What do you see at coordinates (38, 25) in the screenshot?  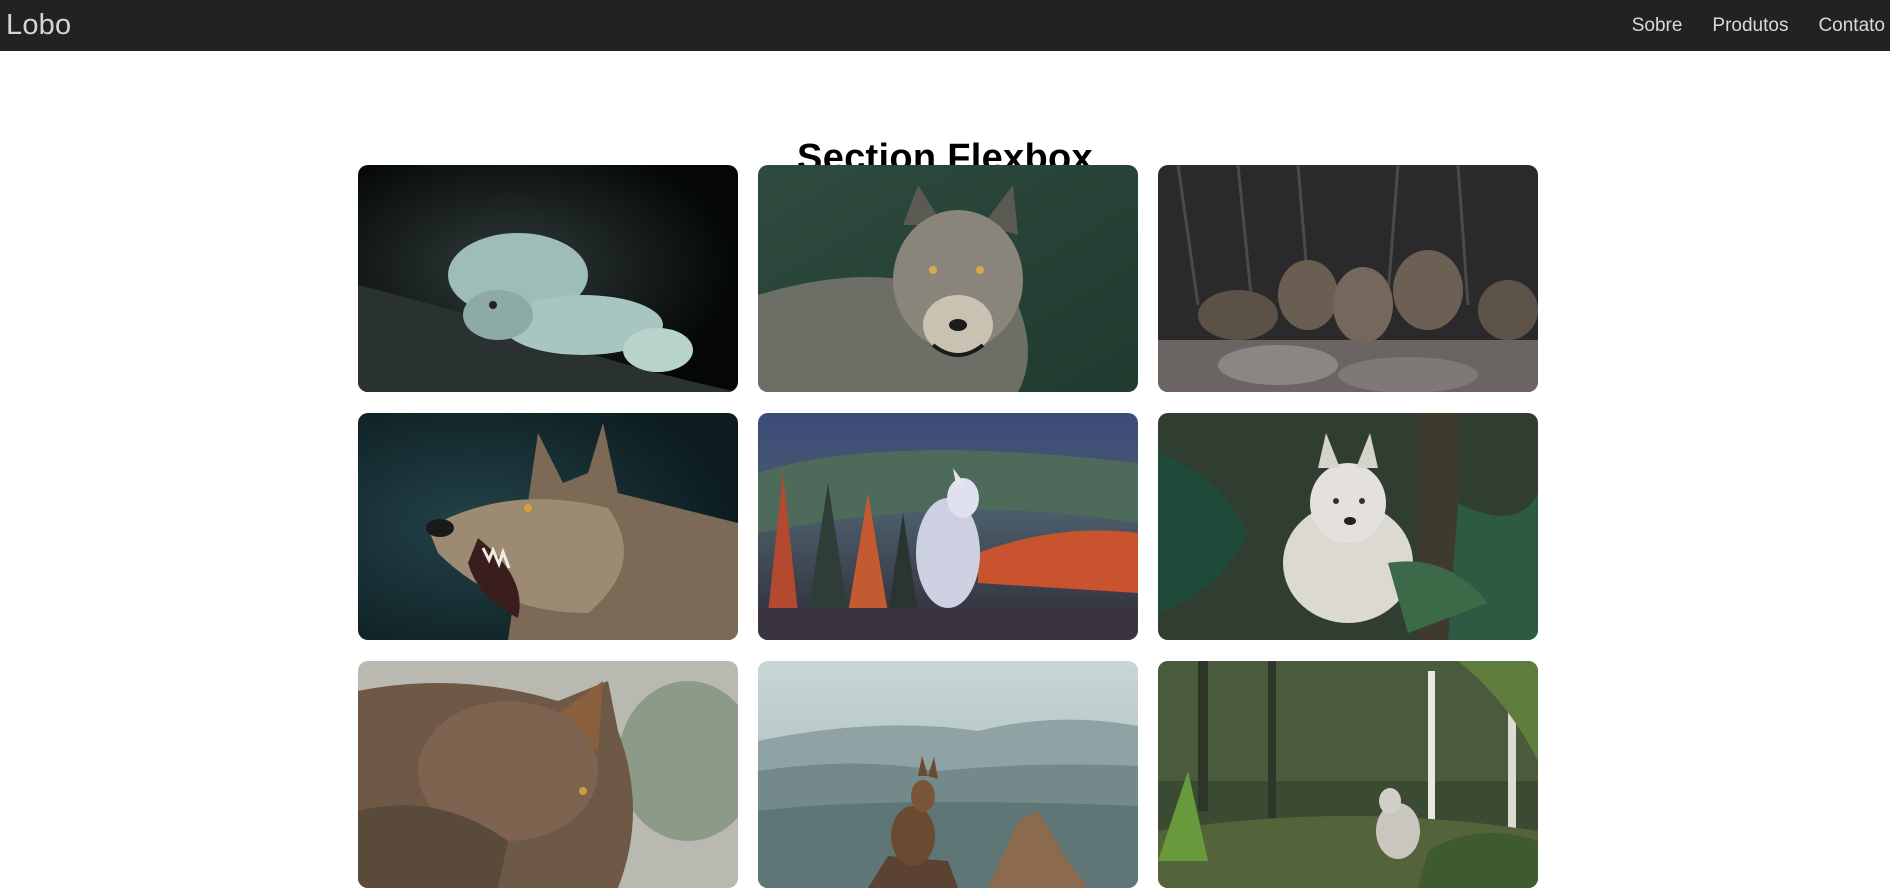 I see `brand-logo: Lobo` at bounding box center [38, 25].